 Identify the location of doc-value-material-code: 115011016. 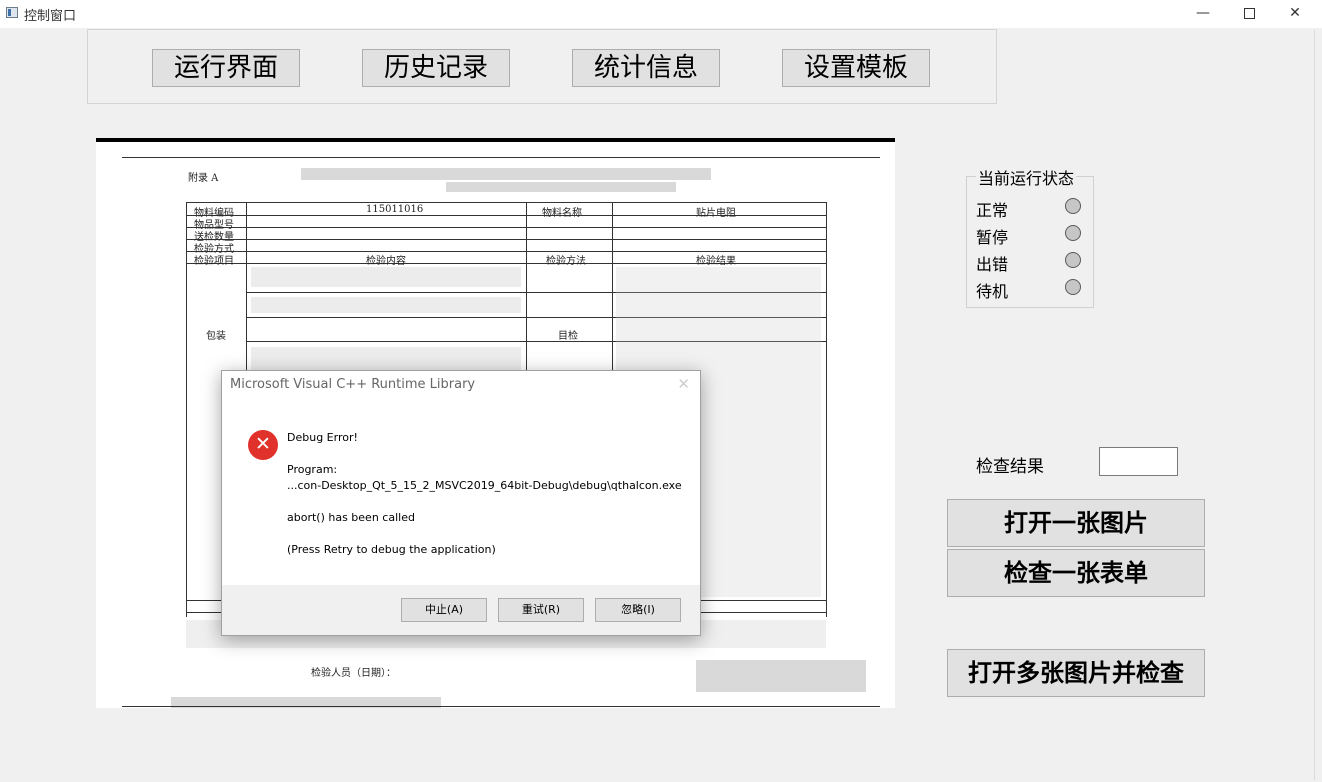
(394, 209).